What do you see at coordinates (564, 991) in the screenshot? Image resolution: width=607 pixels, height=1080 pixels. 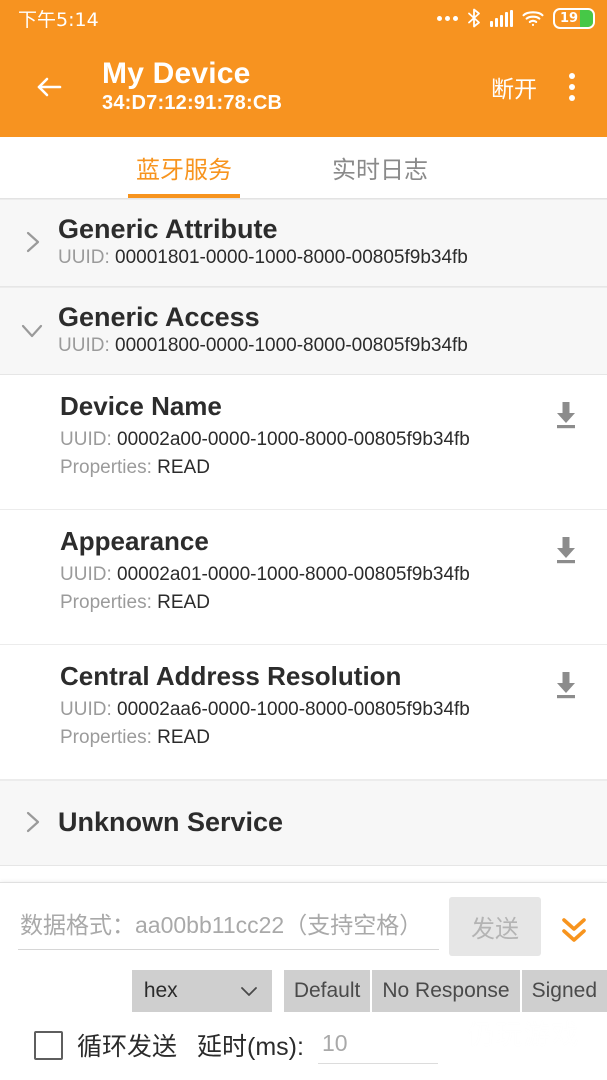 I see `write-mode-signed-button: Signed` at bounding box center [564, 991].